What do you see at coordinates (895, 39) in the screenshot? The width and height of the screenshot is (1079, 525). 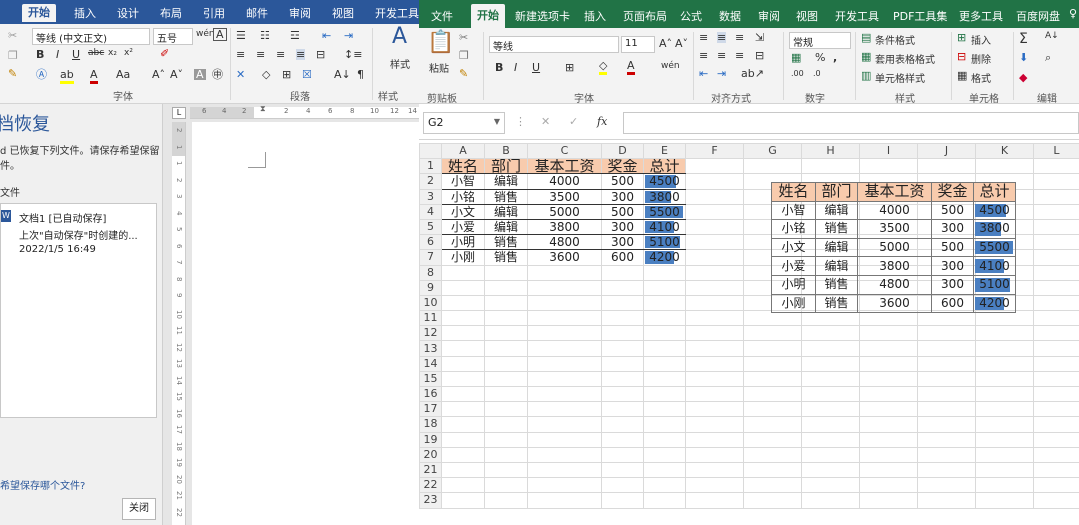 I see `conditional-format-button: 条件格式` at bounding box center [895, 39].